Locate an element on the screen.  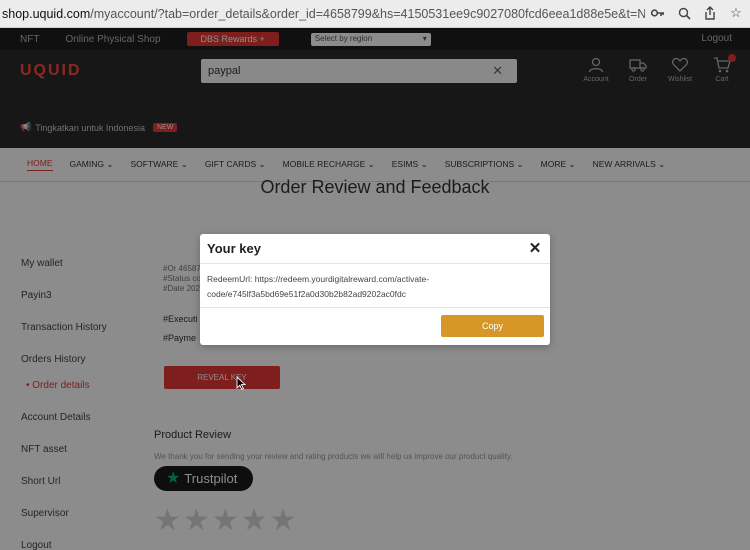
key-icon is located at coordinates (658, 13).